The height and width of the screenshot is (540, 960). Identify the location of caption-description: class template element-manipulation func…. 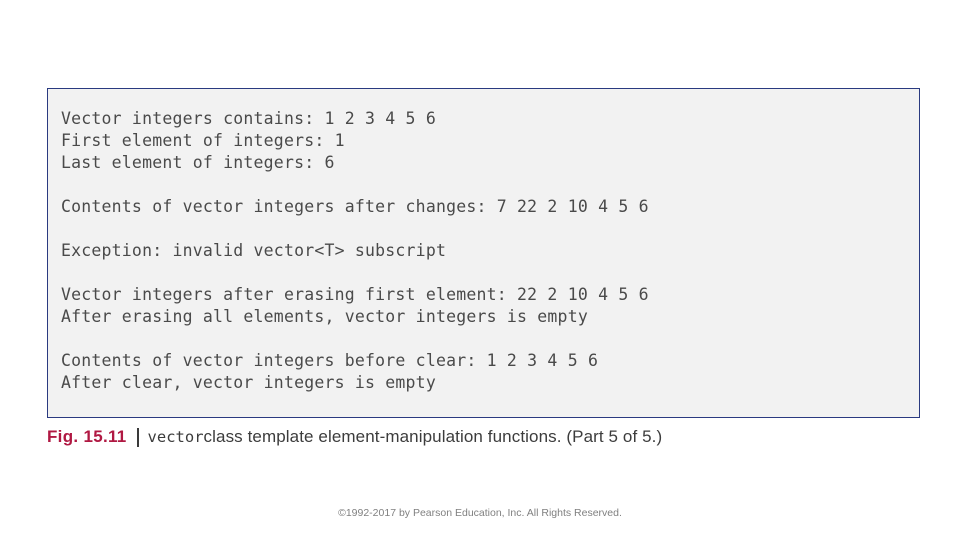
(433, 436).